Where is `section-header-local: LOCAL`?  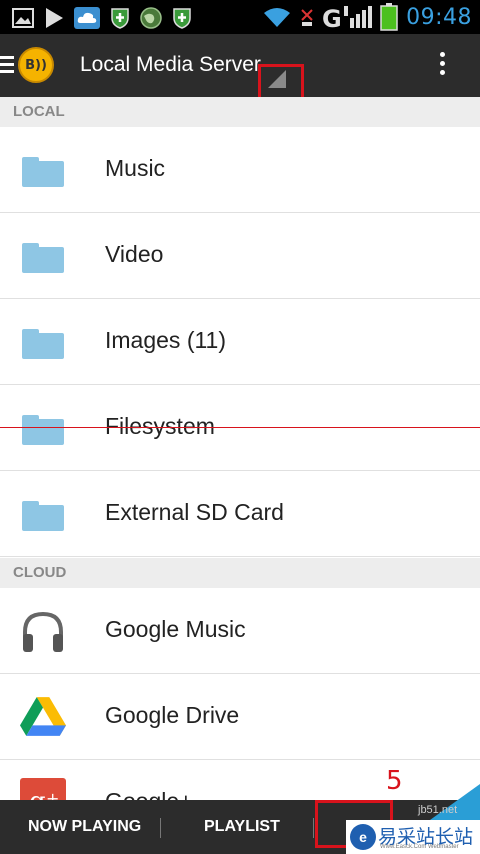
section-header-local: LOCAL is located at coordinates (240, 112).